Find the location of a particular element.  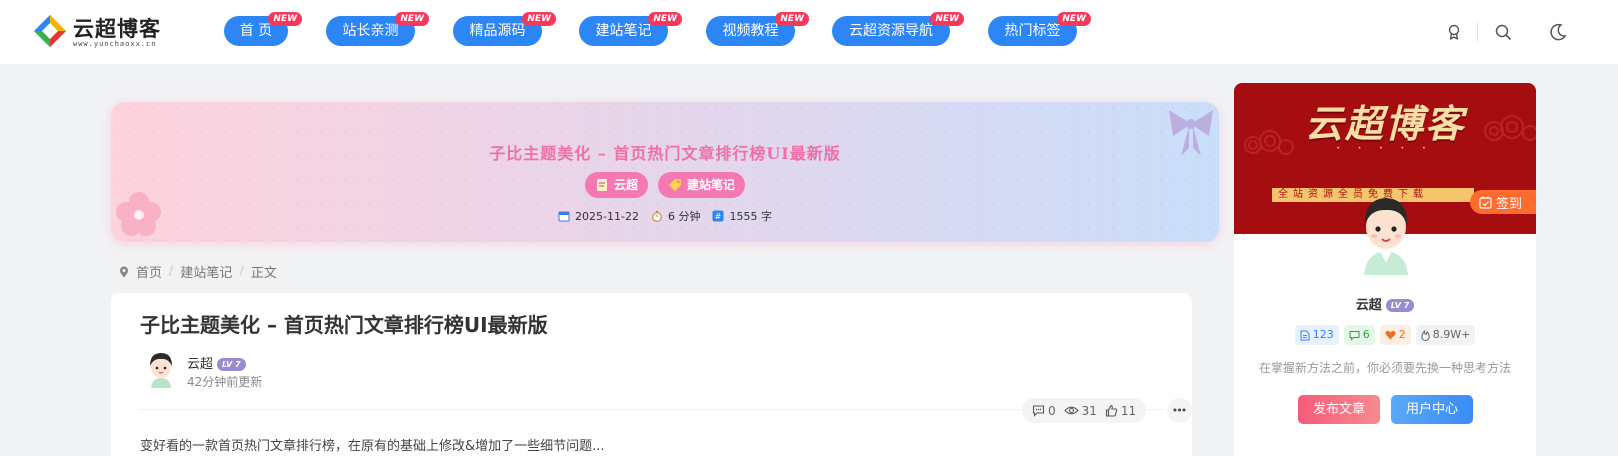

author-name-text: 云超 is located at coordinates (200, 364).